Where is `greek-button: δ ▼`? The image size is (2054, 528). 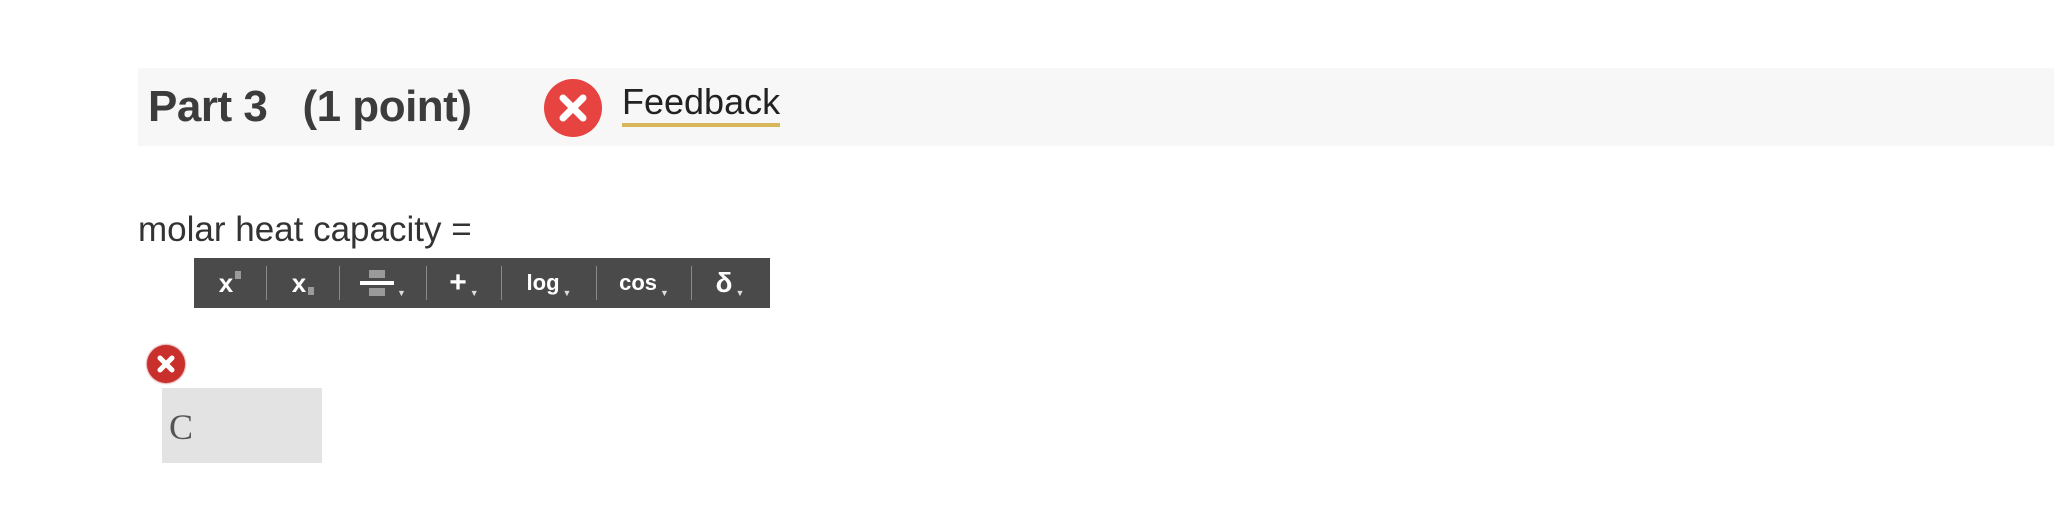
greek-button: δ ▼ is located at coordinates (730, 283).